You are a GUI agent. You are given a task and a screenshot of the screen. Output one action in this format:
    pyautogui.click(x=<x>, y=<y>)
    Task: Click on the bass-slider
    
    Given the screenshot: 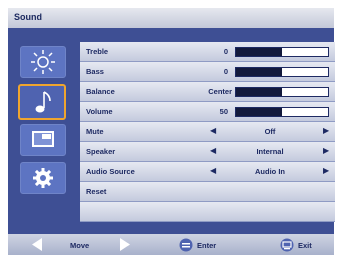 What is the action you would take?
    pyautogui.click(x=282, y=72)
    